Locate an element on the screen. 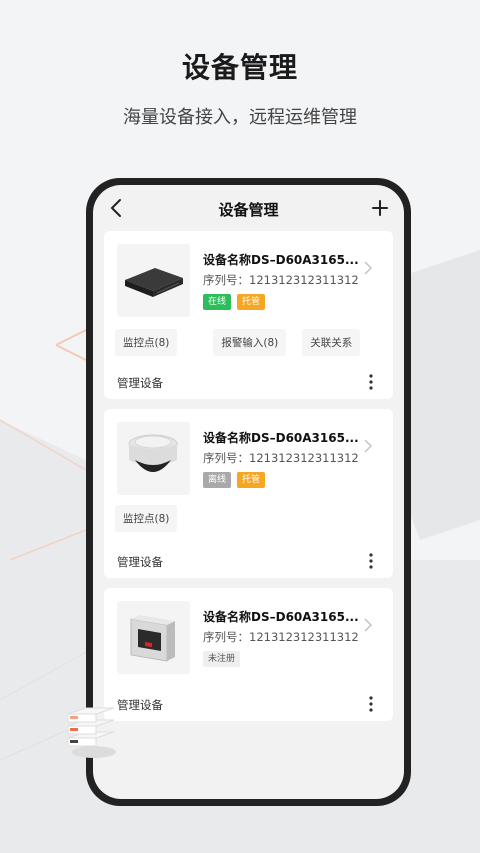  plus-icon is located at coordinates (380, 208).